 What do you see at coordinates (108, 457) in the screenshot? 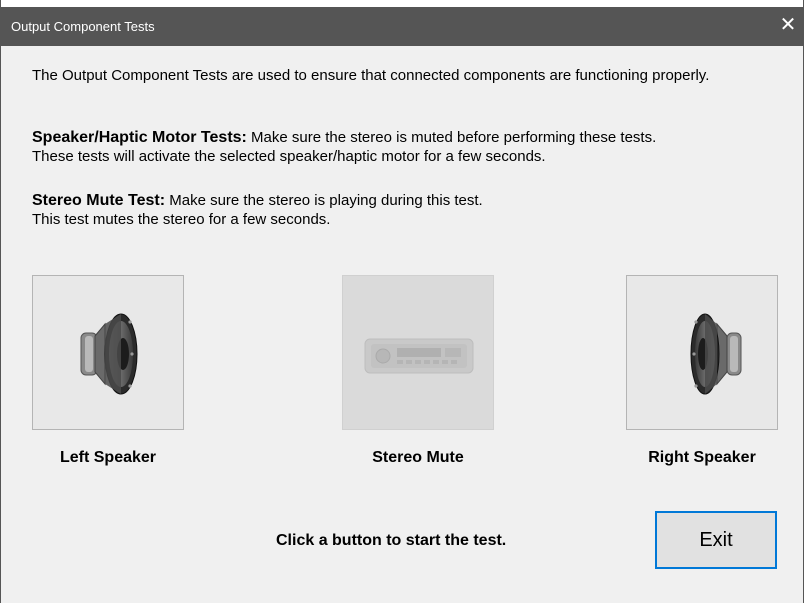
I see `left-speaker-label: Left Speaker` at bounding box center [108, 457].